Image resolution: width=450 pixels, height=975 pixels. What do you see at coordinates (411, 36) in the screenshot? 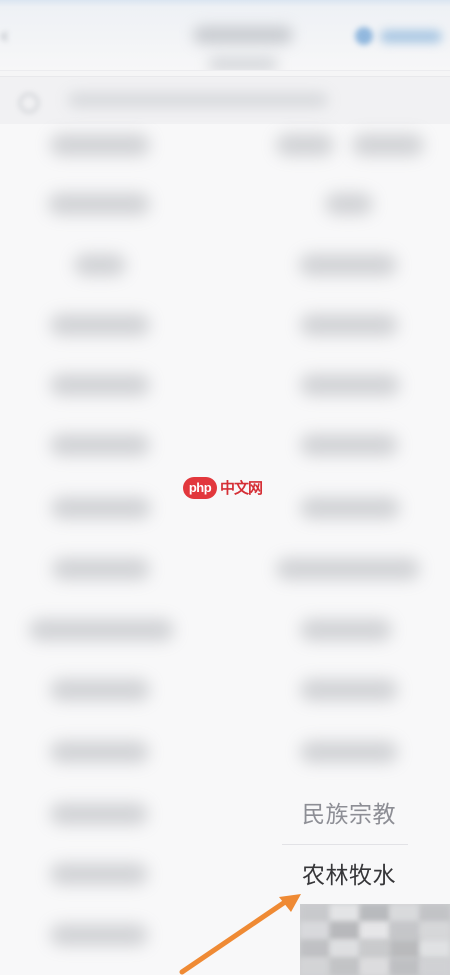
I see `blurred-action-label` at bounding box center [411, 36].